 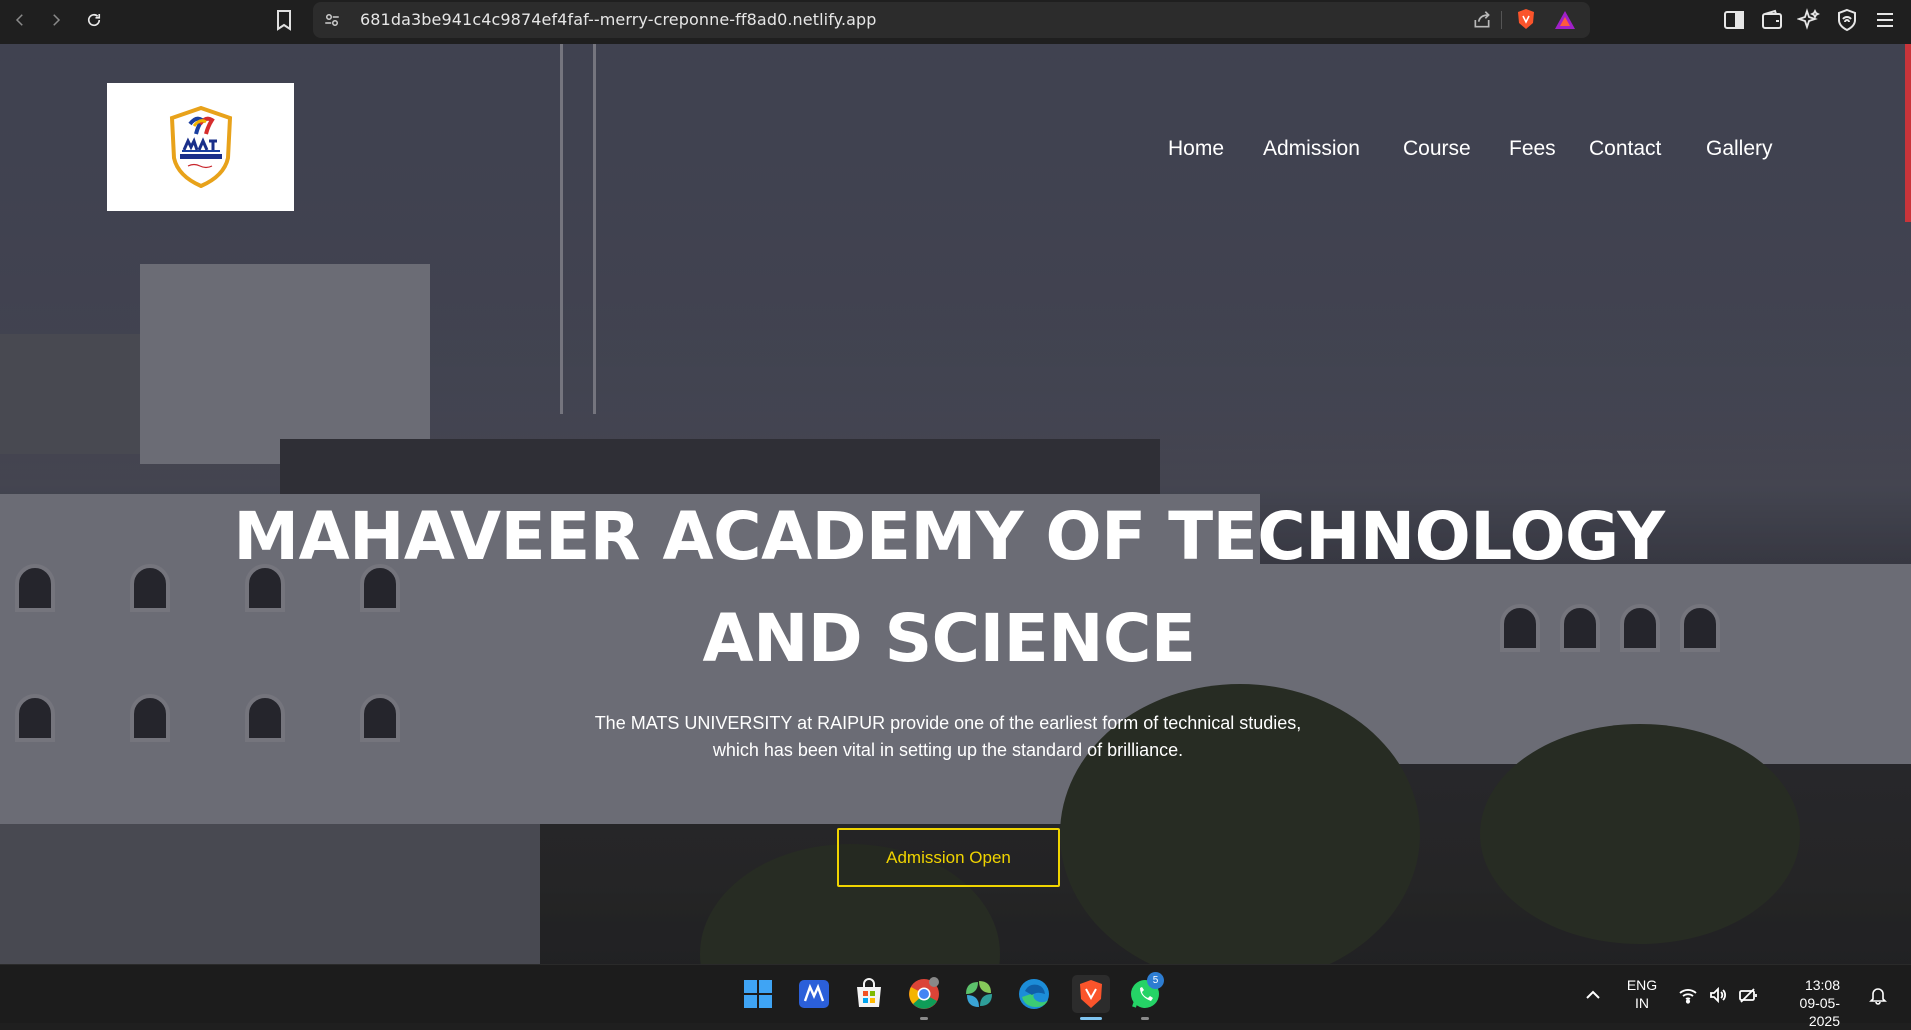 I want to click on region-code: IN, so click(x=1642, y=1003).